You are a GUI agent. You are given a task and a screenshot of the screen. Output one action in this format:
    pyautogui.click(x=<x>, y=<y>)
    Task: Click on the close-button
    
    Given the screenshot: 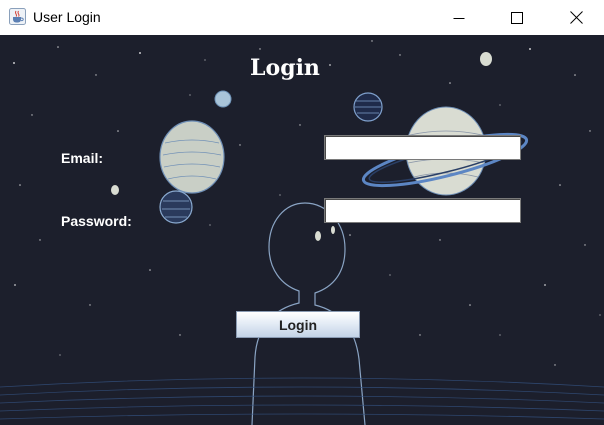 What is the action you would take?
    pyautogui.click(x=576, y=17)
    